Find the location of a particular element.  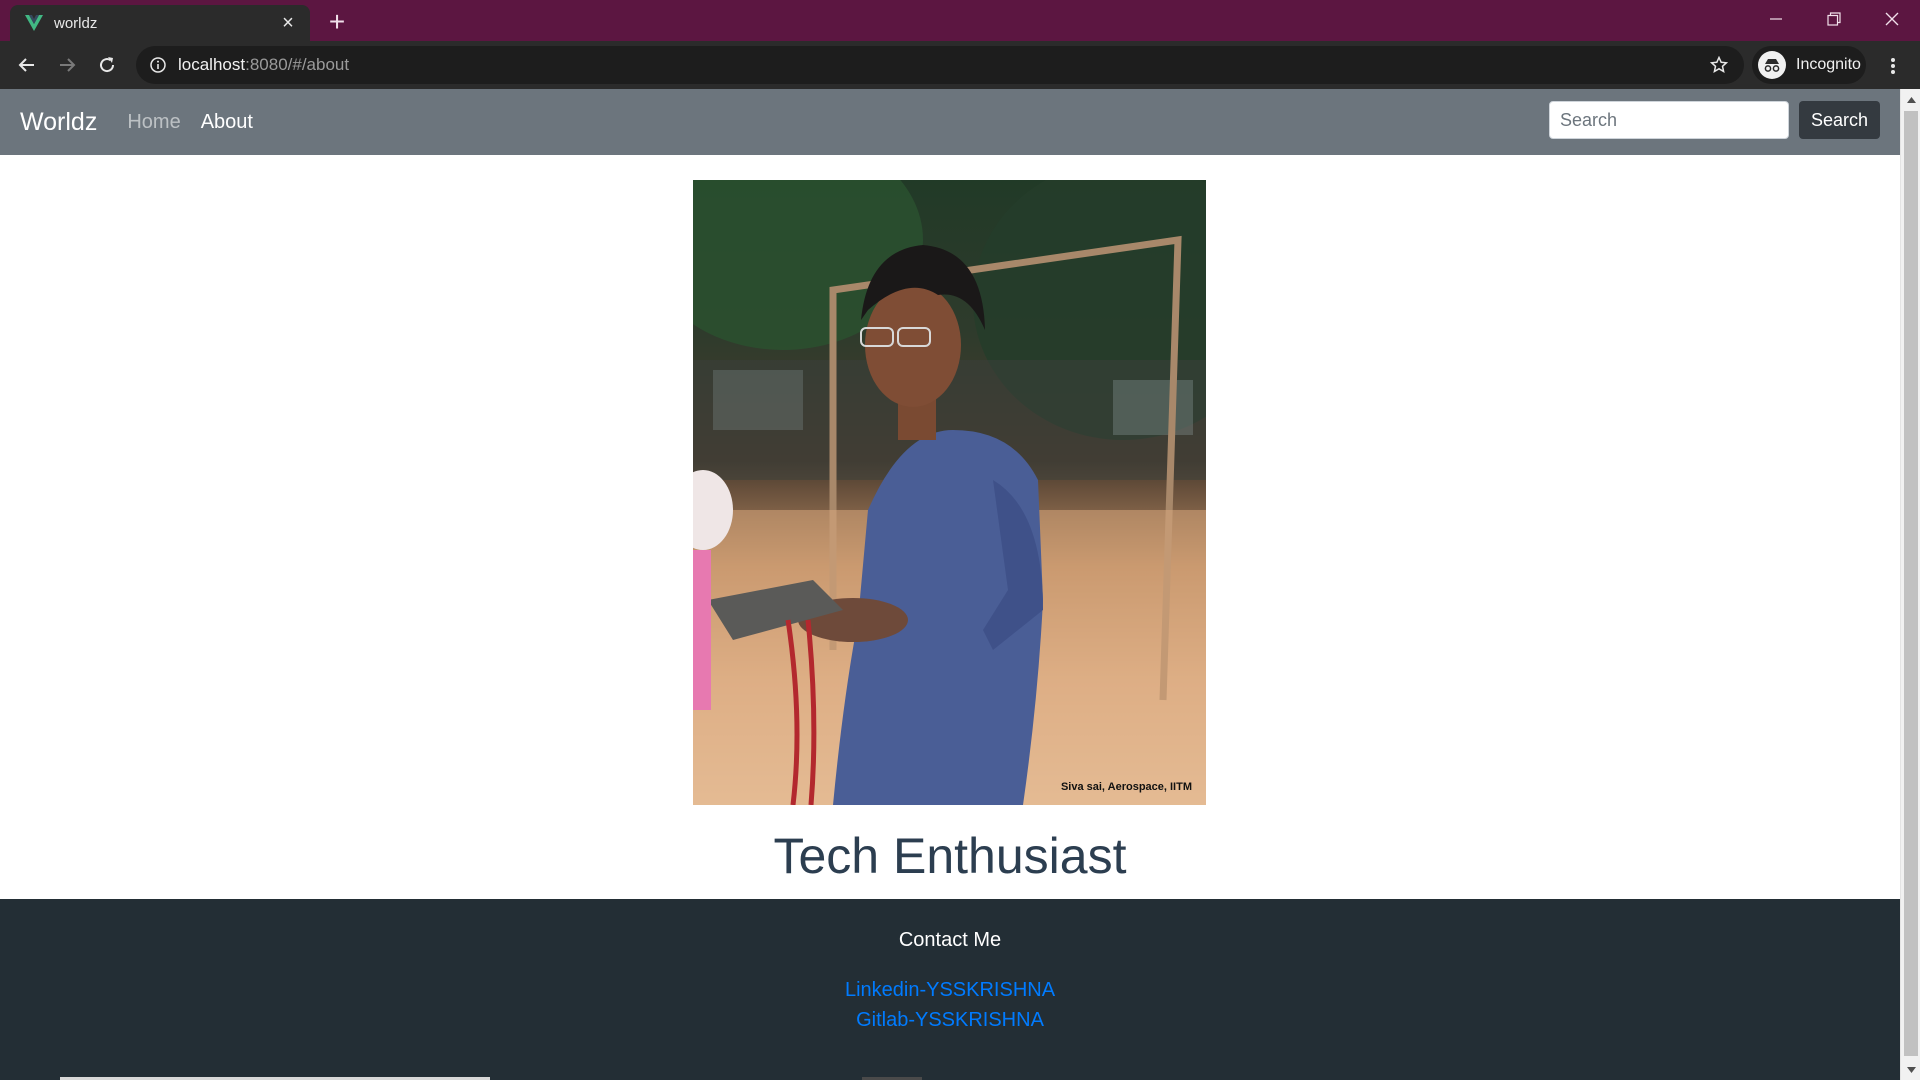

info-icon is located at coordinates (158, 65).